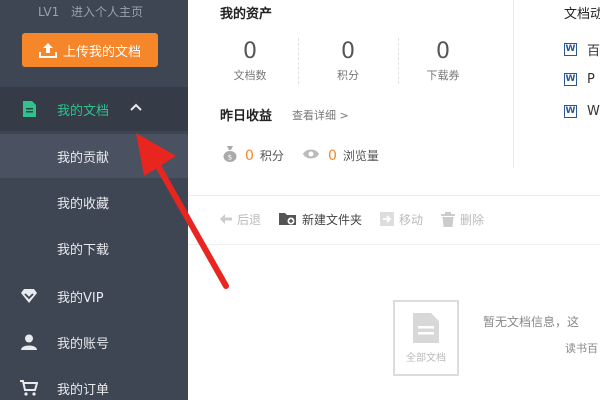  Describe the element at coordinates (426, 358) in the screenshot. I see `placeholder-caption: 全部文档` at that location.